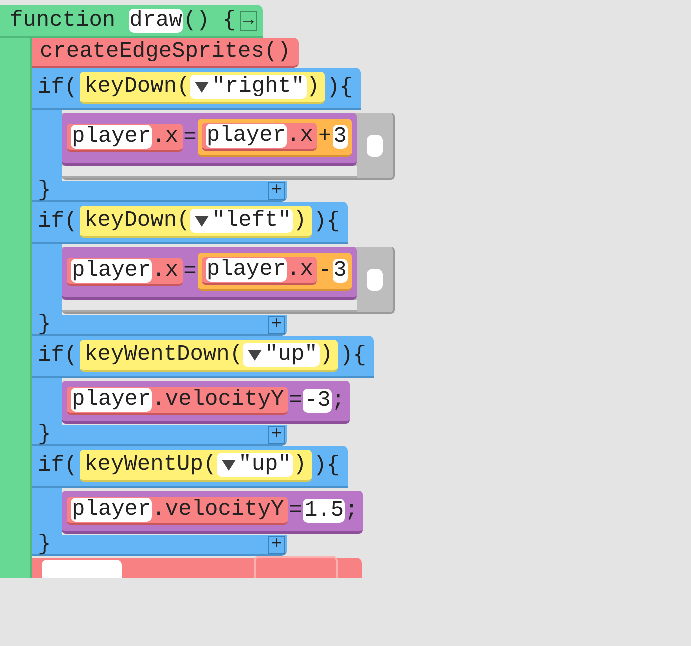  Describe the element at coordinates (242, 221) in the screenshot. I see `key-dropdown: "left"` at that location.